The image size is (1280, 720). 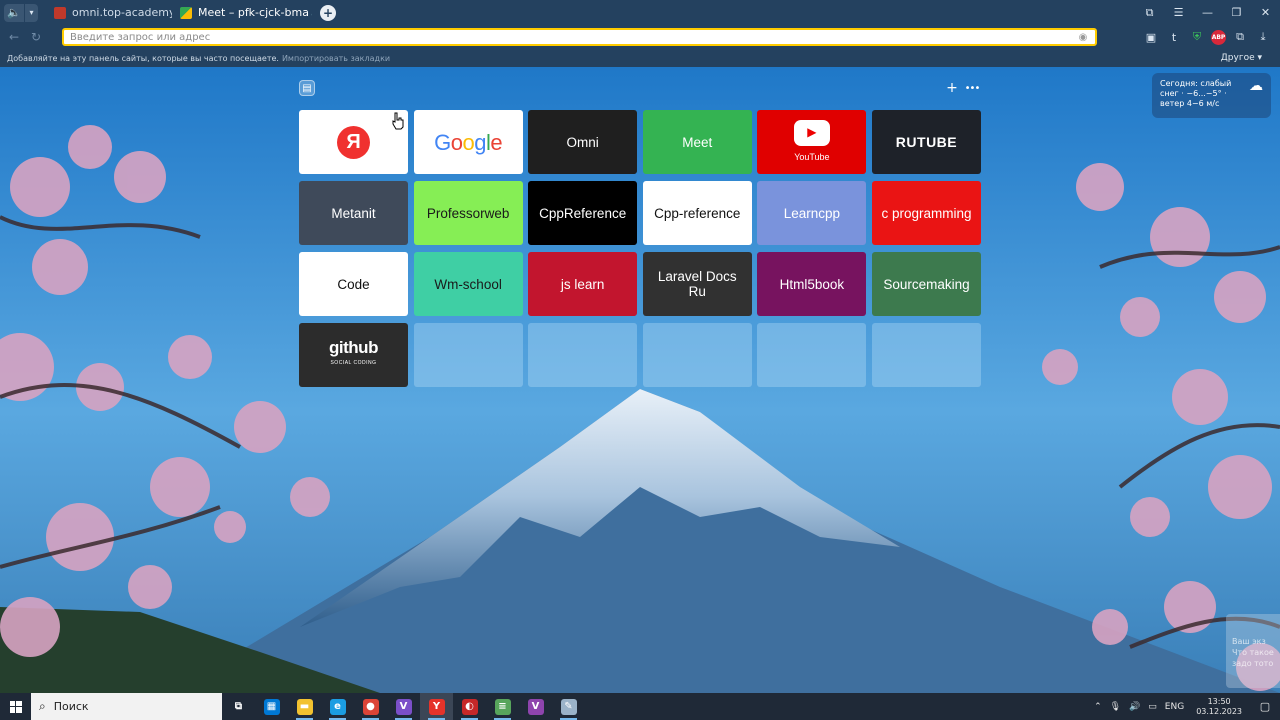 I want to click on tile-label: Metanit, so click(x=353, y=213).